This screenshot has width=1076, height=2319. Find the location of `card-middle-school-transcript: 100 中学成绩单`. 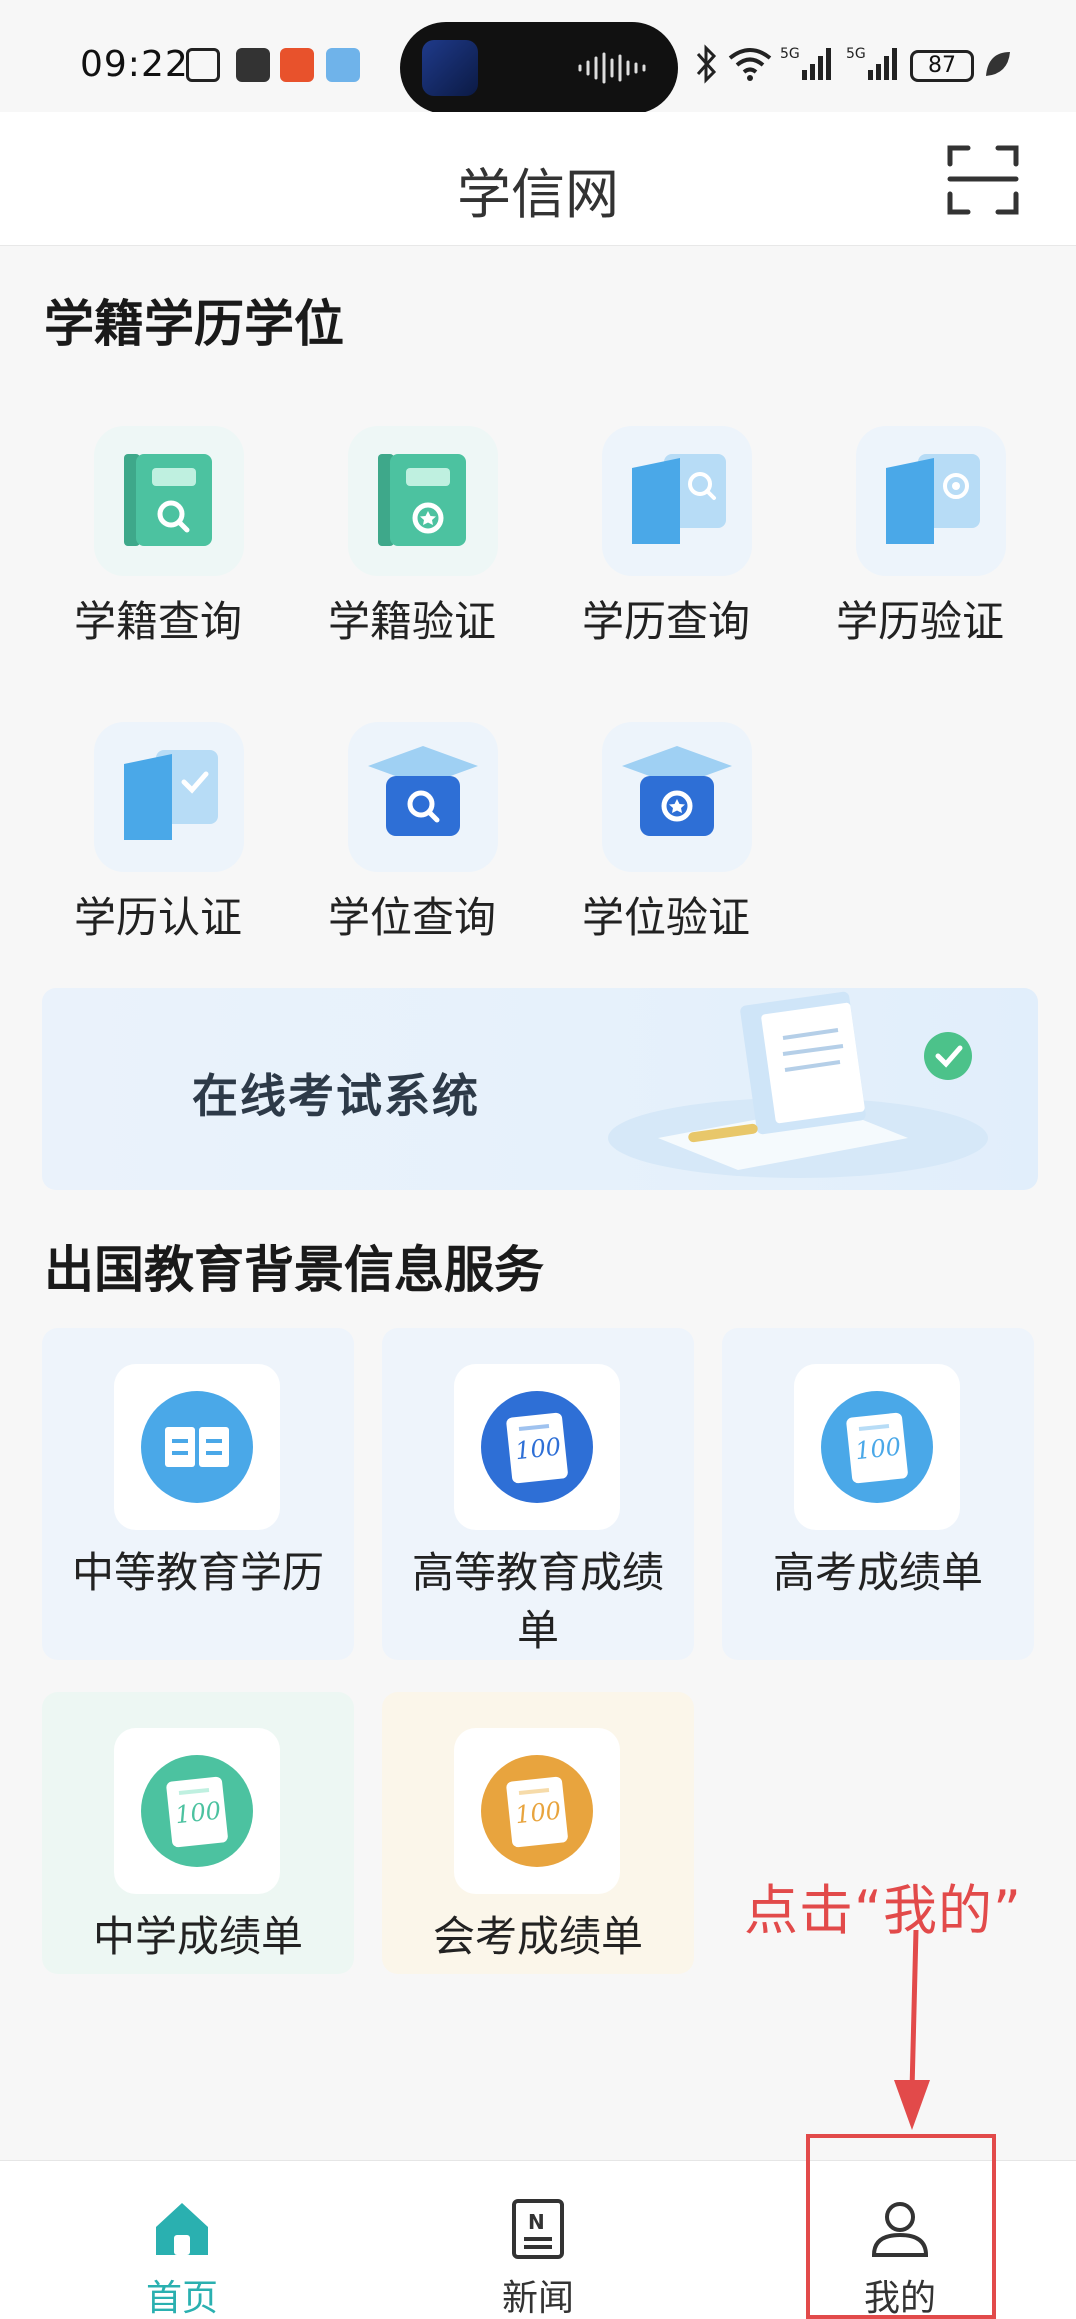

card-middle-school-transcript: 100 中学成绩单 is located at coordinates (198, 1833).